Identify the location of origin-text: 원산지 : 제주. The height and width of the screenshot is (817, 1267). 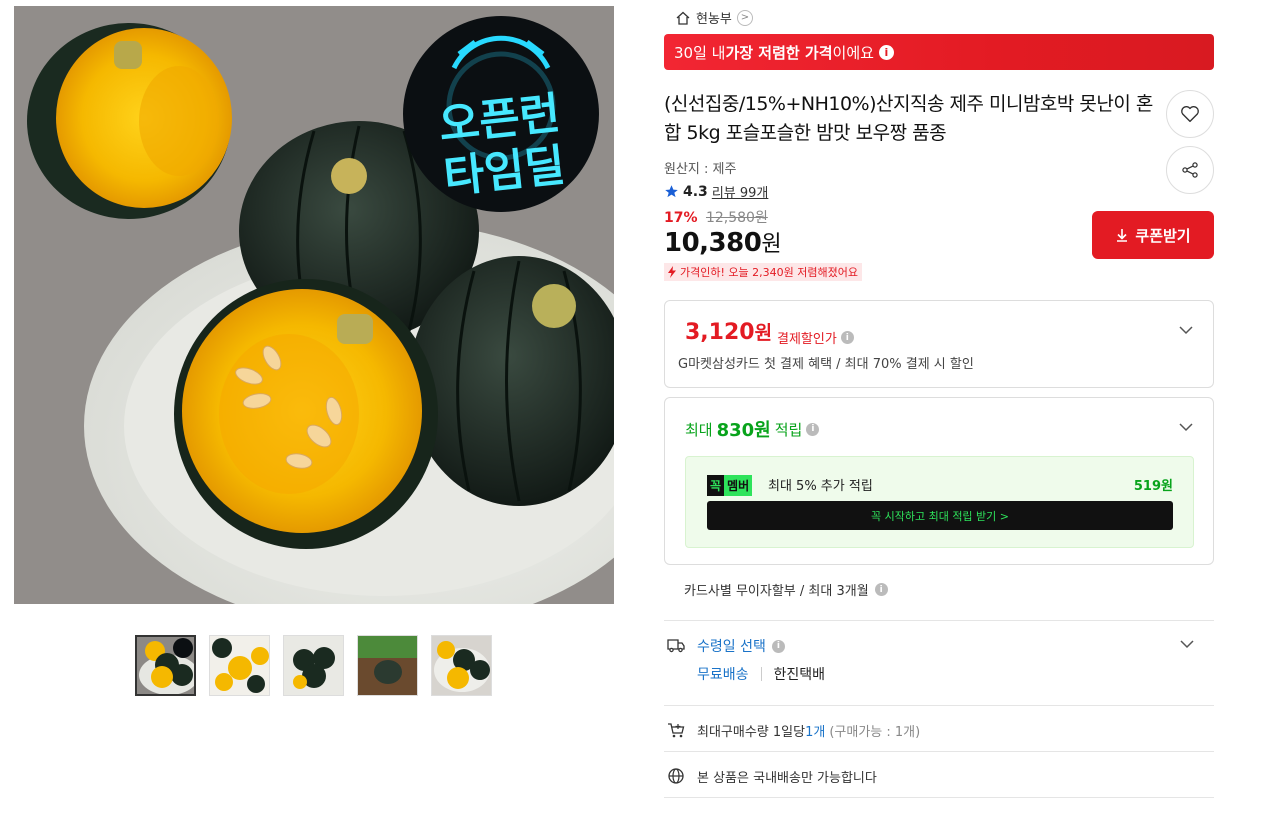
(700, 169).